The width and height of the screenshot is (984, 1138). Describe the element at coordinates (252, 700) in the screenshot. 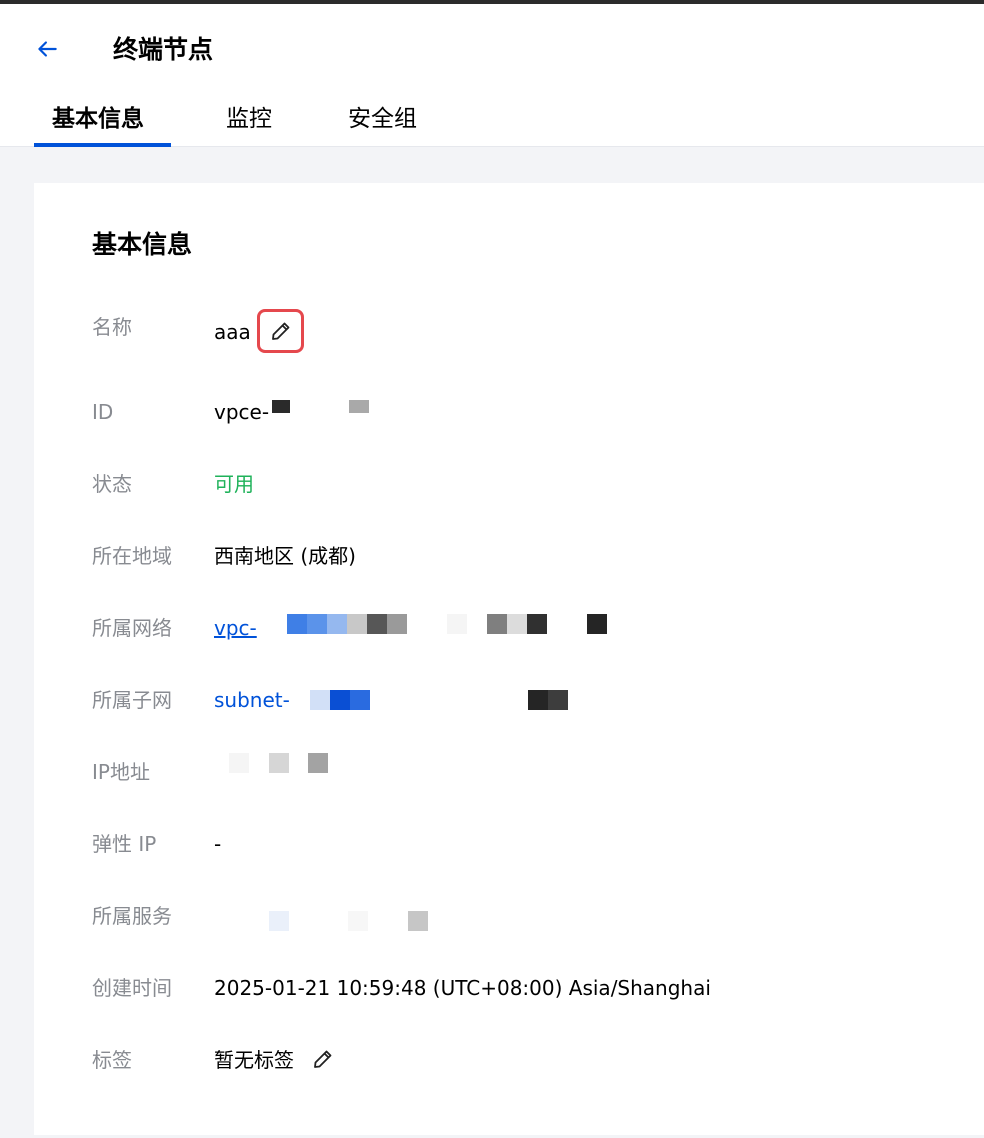

I see `subnet-link: subnet-` at that location.